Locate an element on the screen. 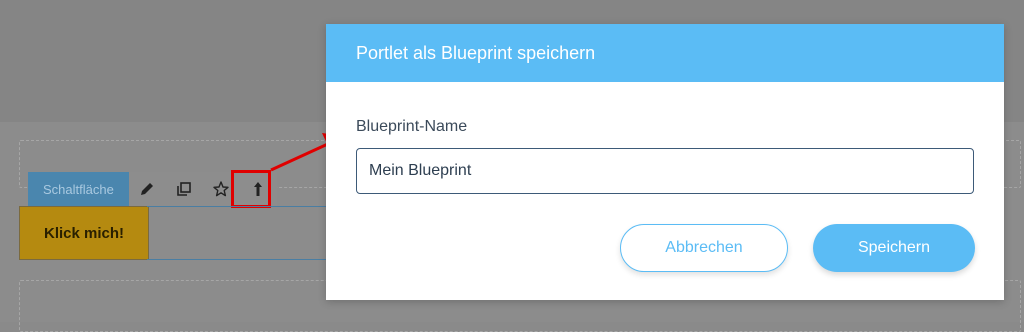  save-button: Speichern is located at coordinates (894, 248).